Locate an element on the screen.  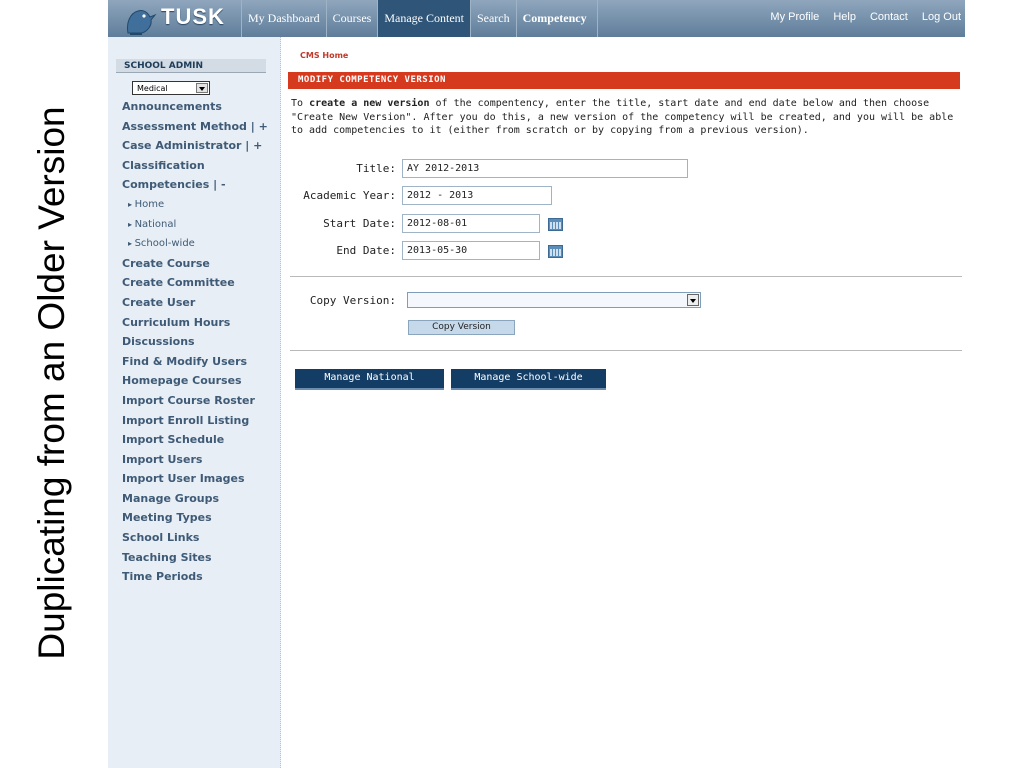
copy-version-label: Copy Version: is located at coordinates (352, 300).